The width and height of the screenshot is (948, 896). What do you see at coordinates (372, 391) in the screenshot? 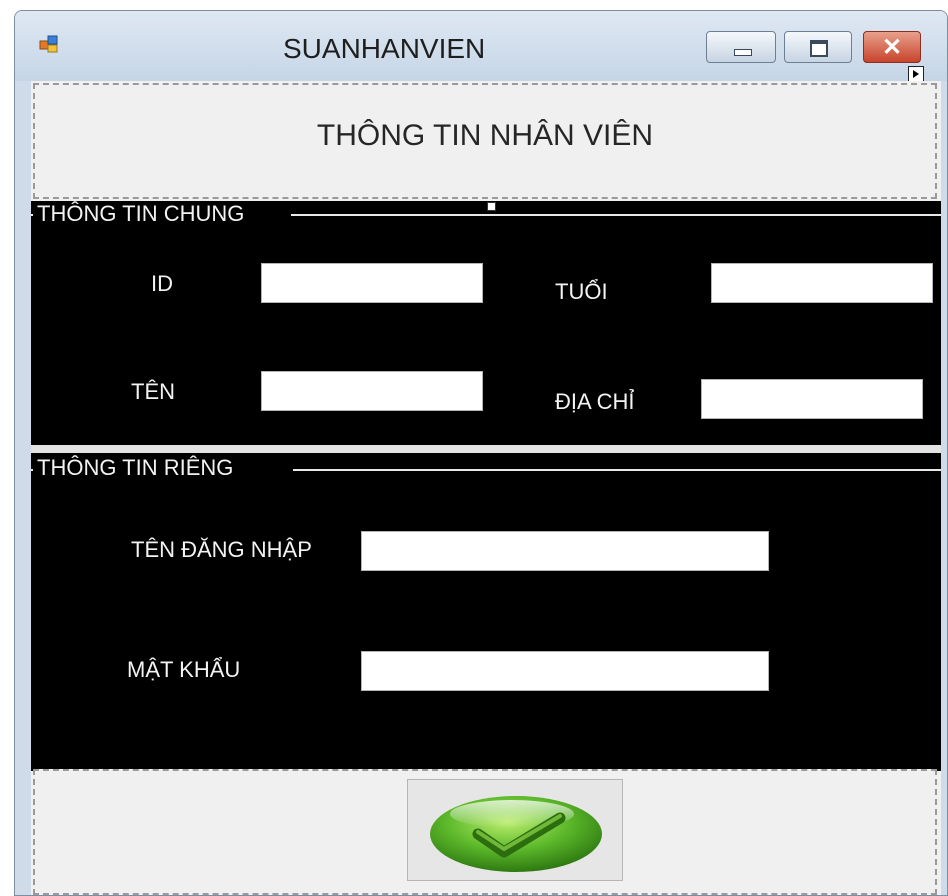
I see `name-input` at bounding box center [372, 391].